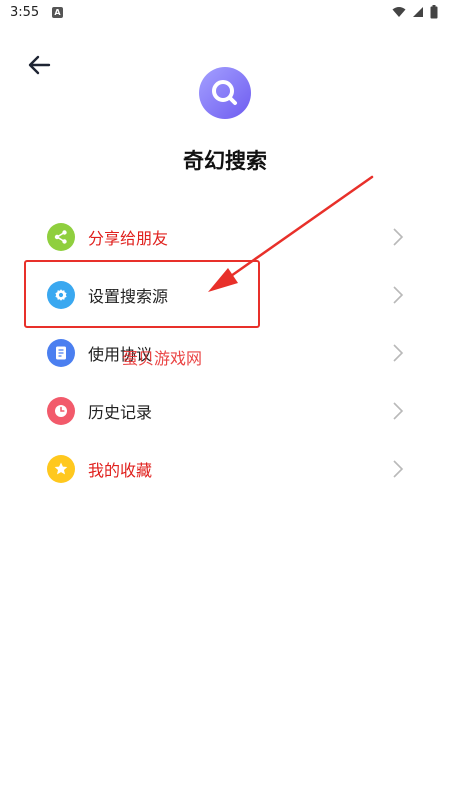 The height and width of the screenshot is (800, 450). Describe the element at coordinates (142, 294) in the screenshot. I see `highlight-box` at that location.